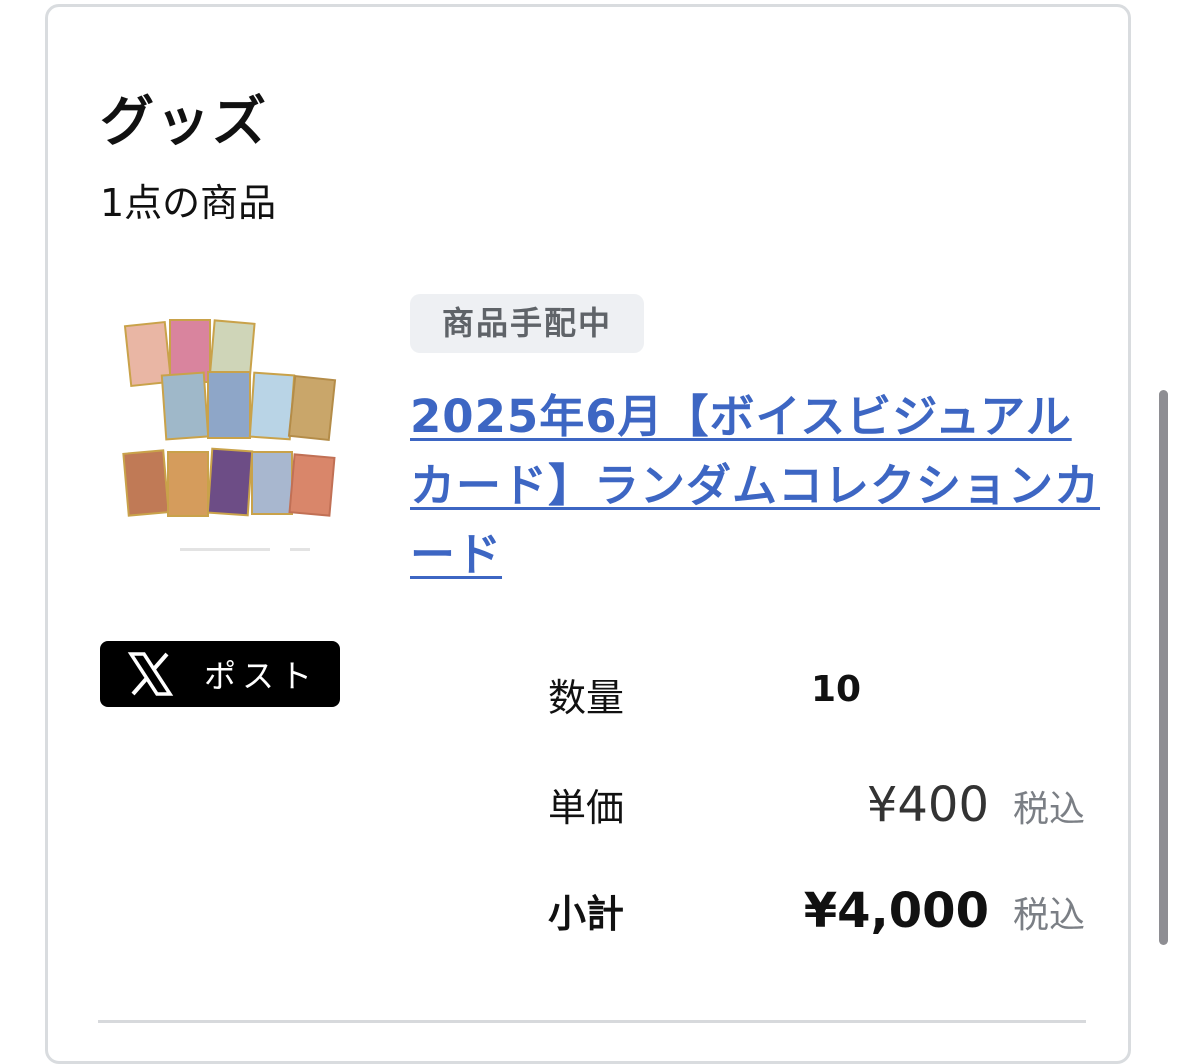 Image resolution: width=1179 pixels, height=1064 pixels. I want to click on quantity-label: 数量, so click(586, 698).